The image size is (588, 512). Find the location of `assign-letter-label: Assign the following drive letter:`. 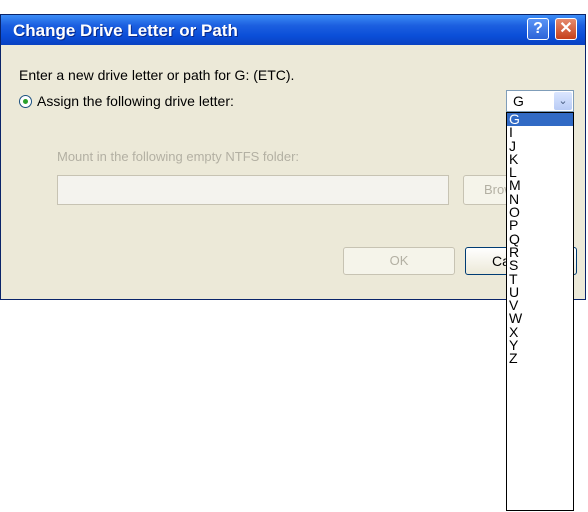

assign-letter-label: Assign the following drive letter: is located at coordinates (135, 101).